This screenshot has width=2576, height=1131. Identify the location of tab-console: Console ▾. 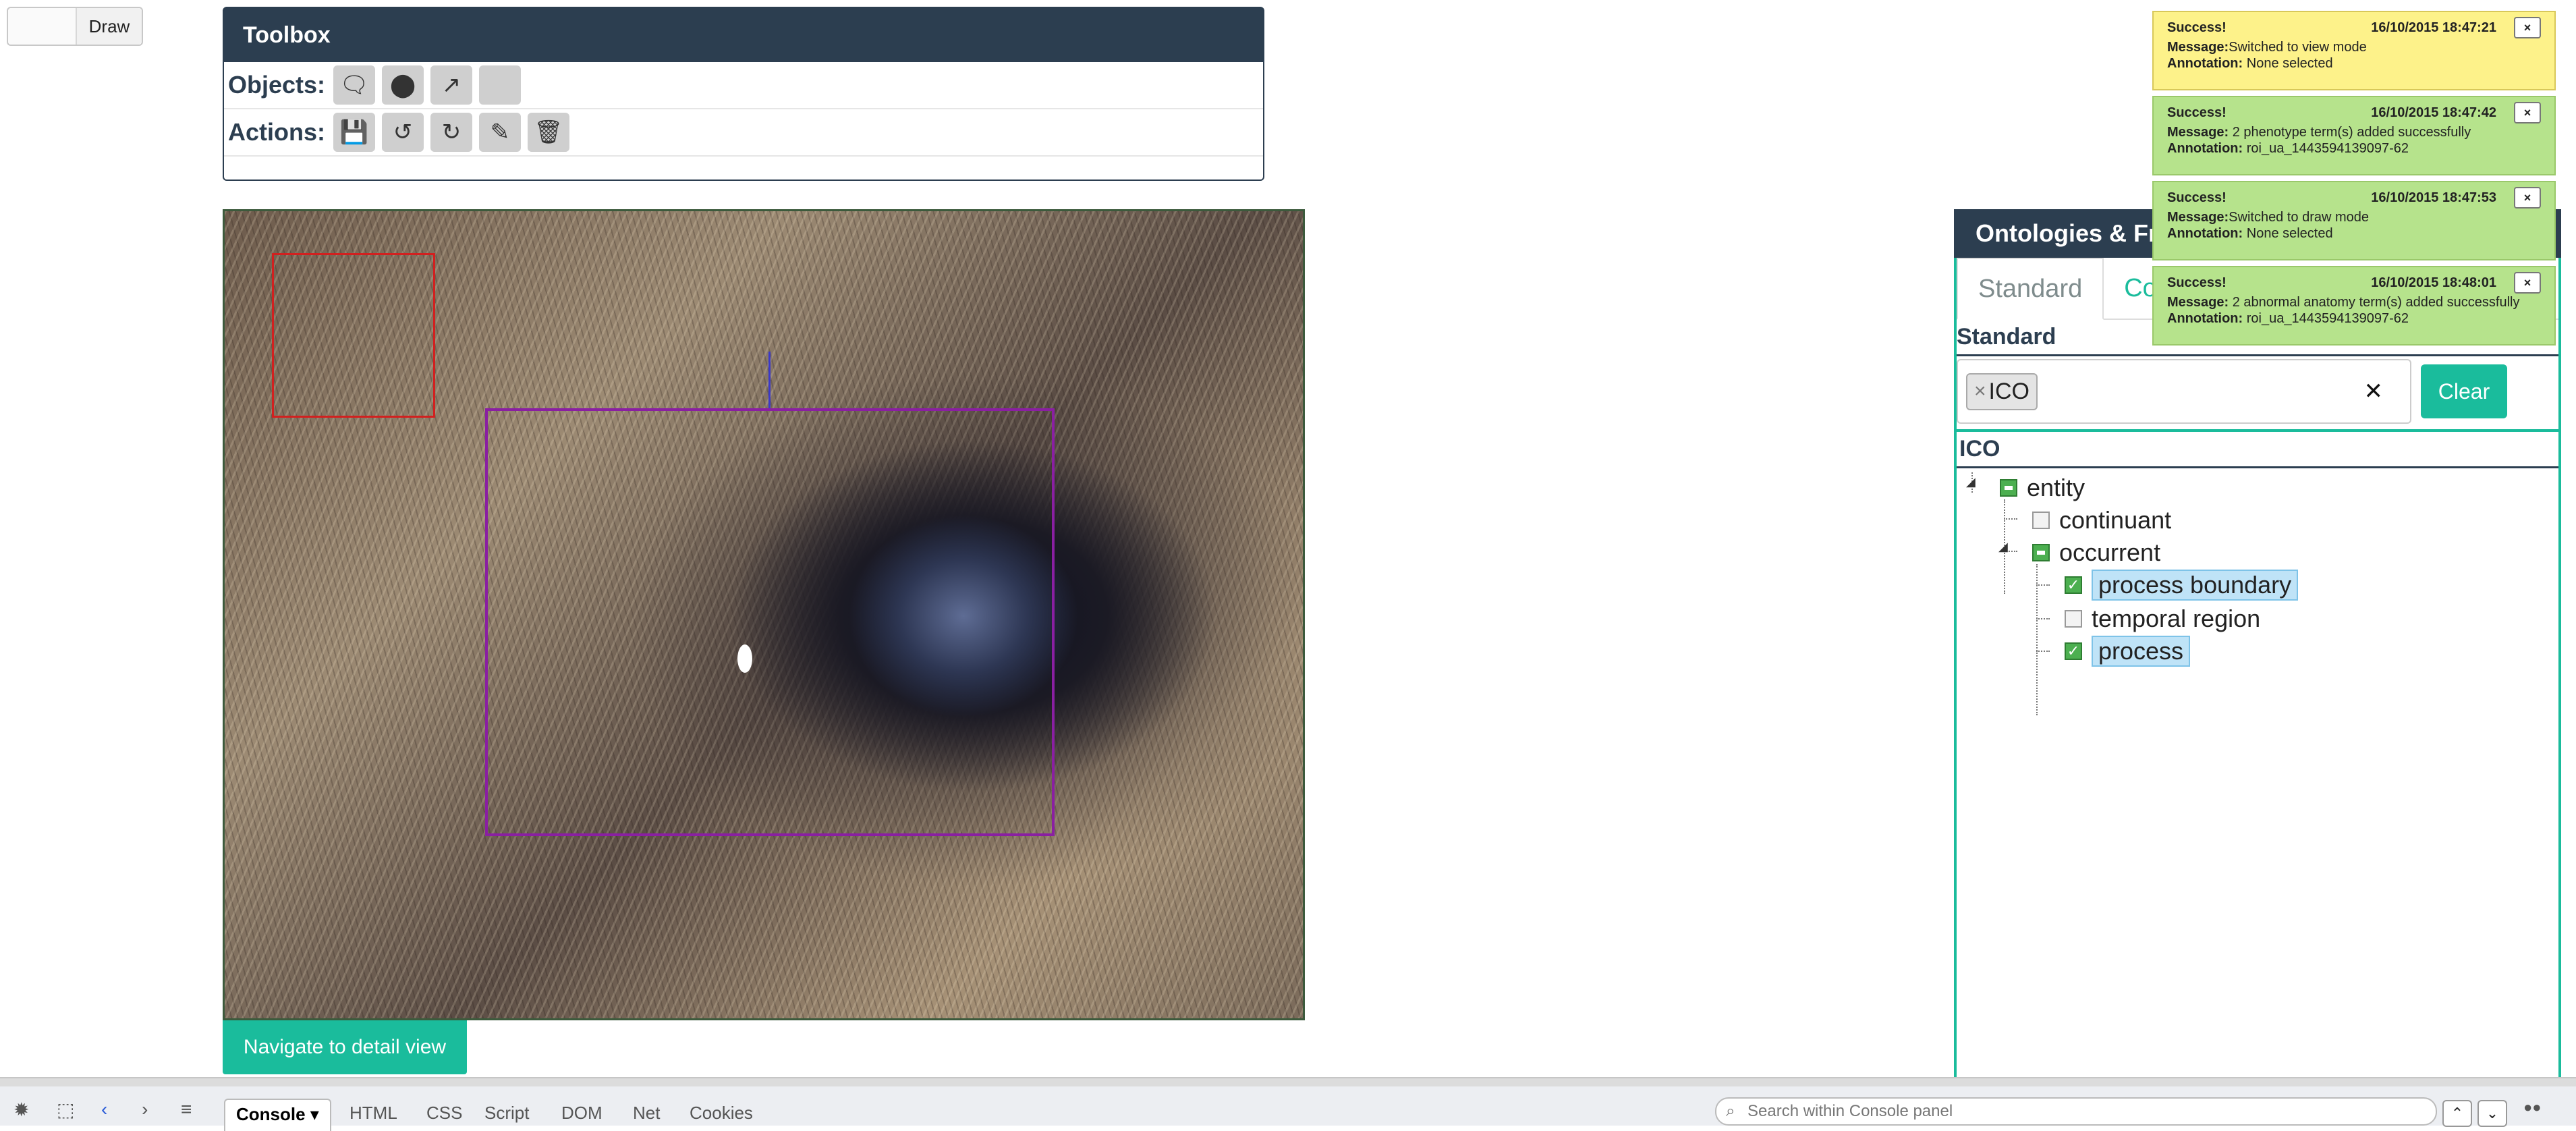
(277, 1115).